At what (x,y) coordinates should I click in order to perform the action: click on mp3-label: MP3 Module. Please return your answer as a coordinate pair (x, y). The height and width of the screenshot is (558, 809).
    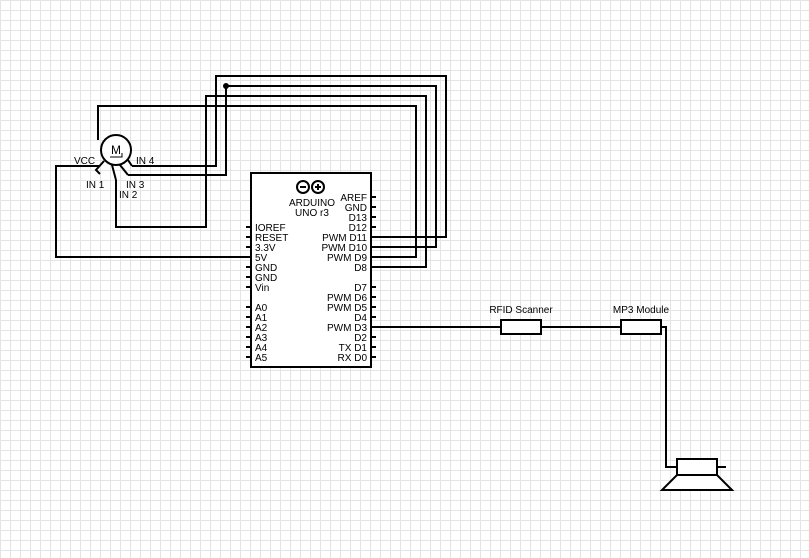
    Looking at the image, I should click on (641, 310).